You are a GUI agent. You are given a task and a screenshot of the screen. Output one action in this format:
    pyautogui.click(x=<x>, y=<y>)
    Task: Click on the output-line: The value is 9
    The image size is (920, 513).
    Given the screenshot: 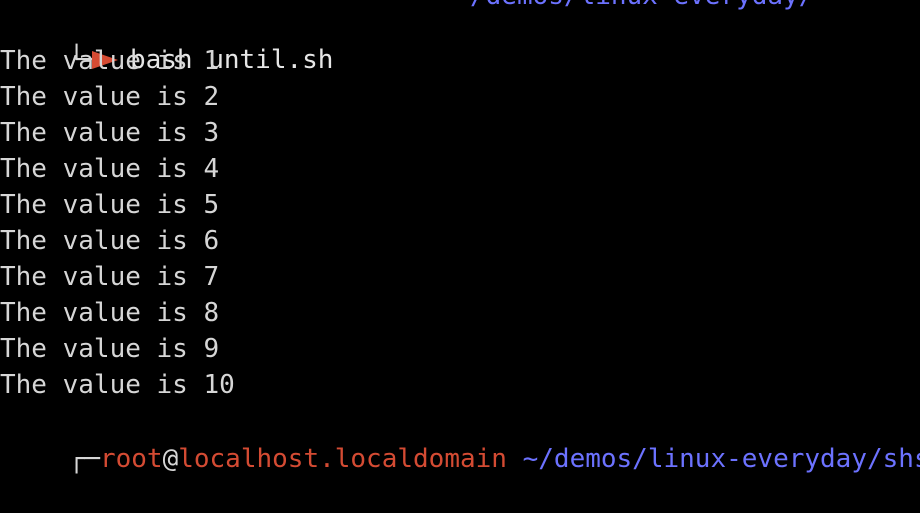 What is the action you would take?
    pyautogui.click(x=110, y=349)
    